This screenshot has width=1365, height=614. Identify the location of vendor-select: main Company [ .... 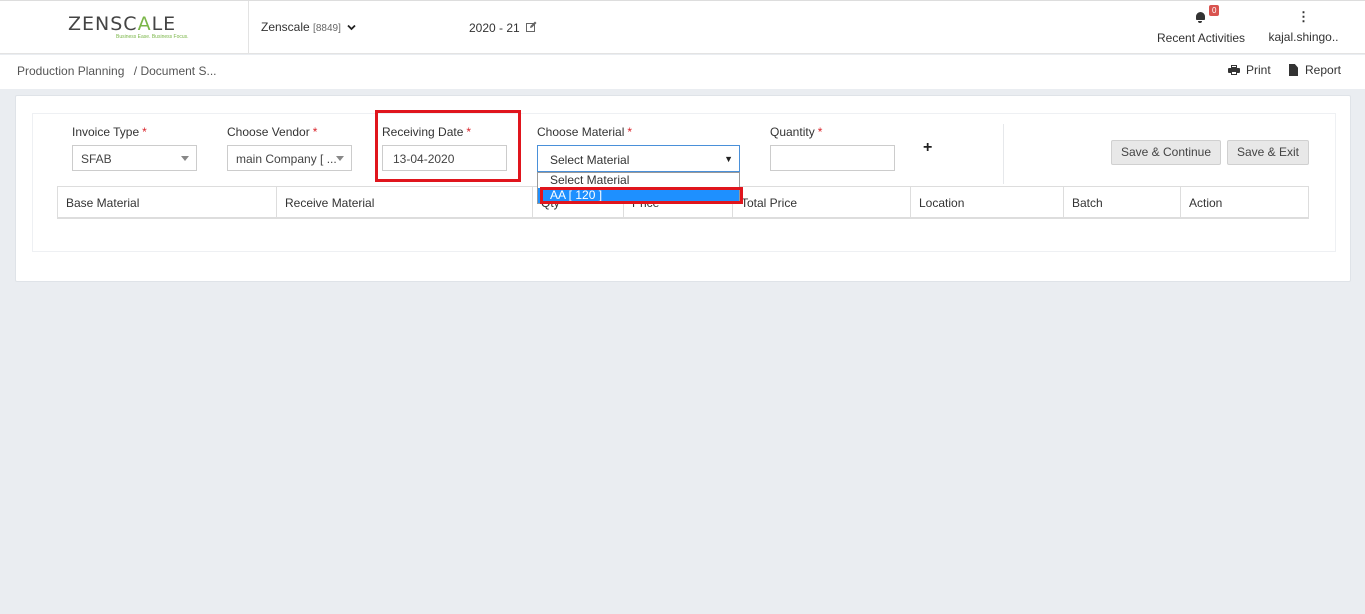
(289, 158).